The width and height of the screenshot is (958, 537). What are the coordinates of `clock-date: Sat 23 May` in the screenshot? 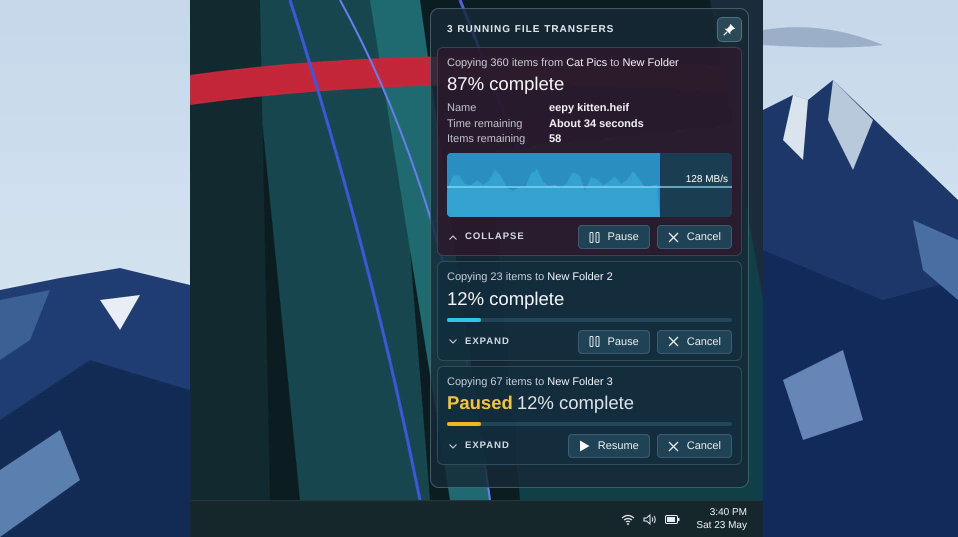 It's located at (721, 525).